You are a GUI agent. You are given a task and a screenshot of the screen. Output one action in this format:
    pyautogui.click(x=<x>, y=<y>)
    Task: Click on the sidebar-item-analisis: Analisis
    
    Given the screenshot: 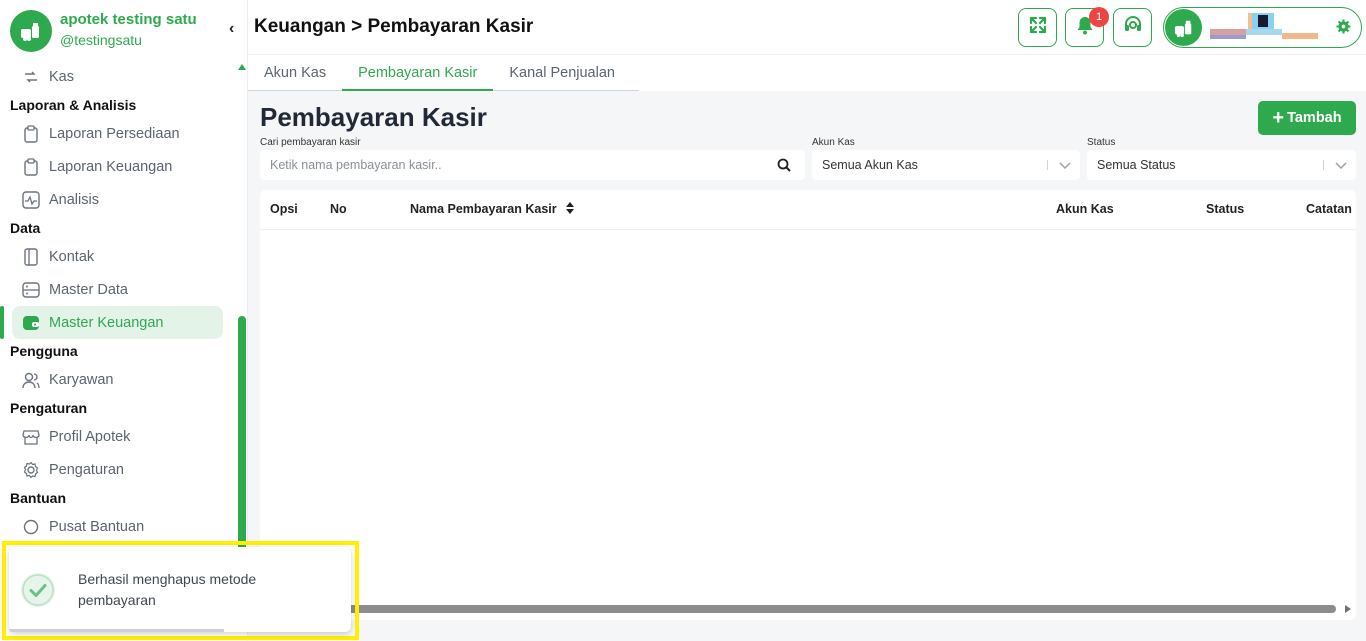 What is the action you would take?
    pyautogui.click(x=117, y=199)
    